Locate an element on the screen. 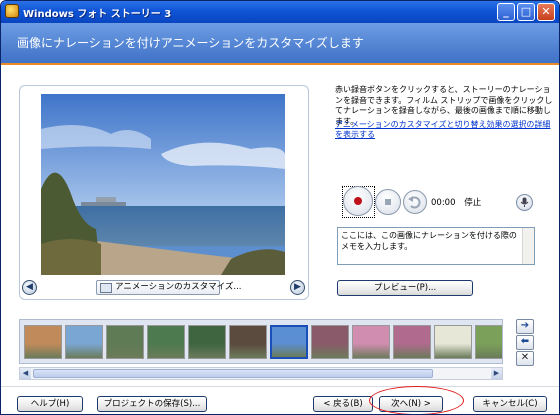 The height and width of the screenshot is (415, 560). recording-status: 停止 is located at coordinates (473, 203).